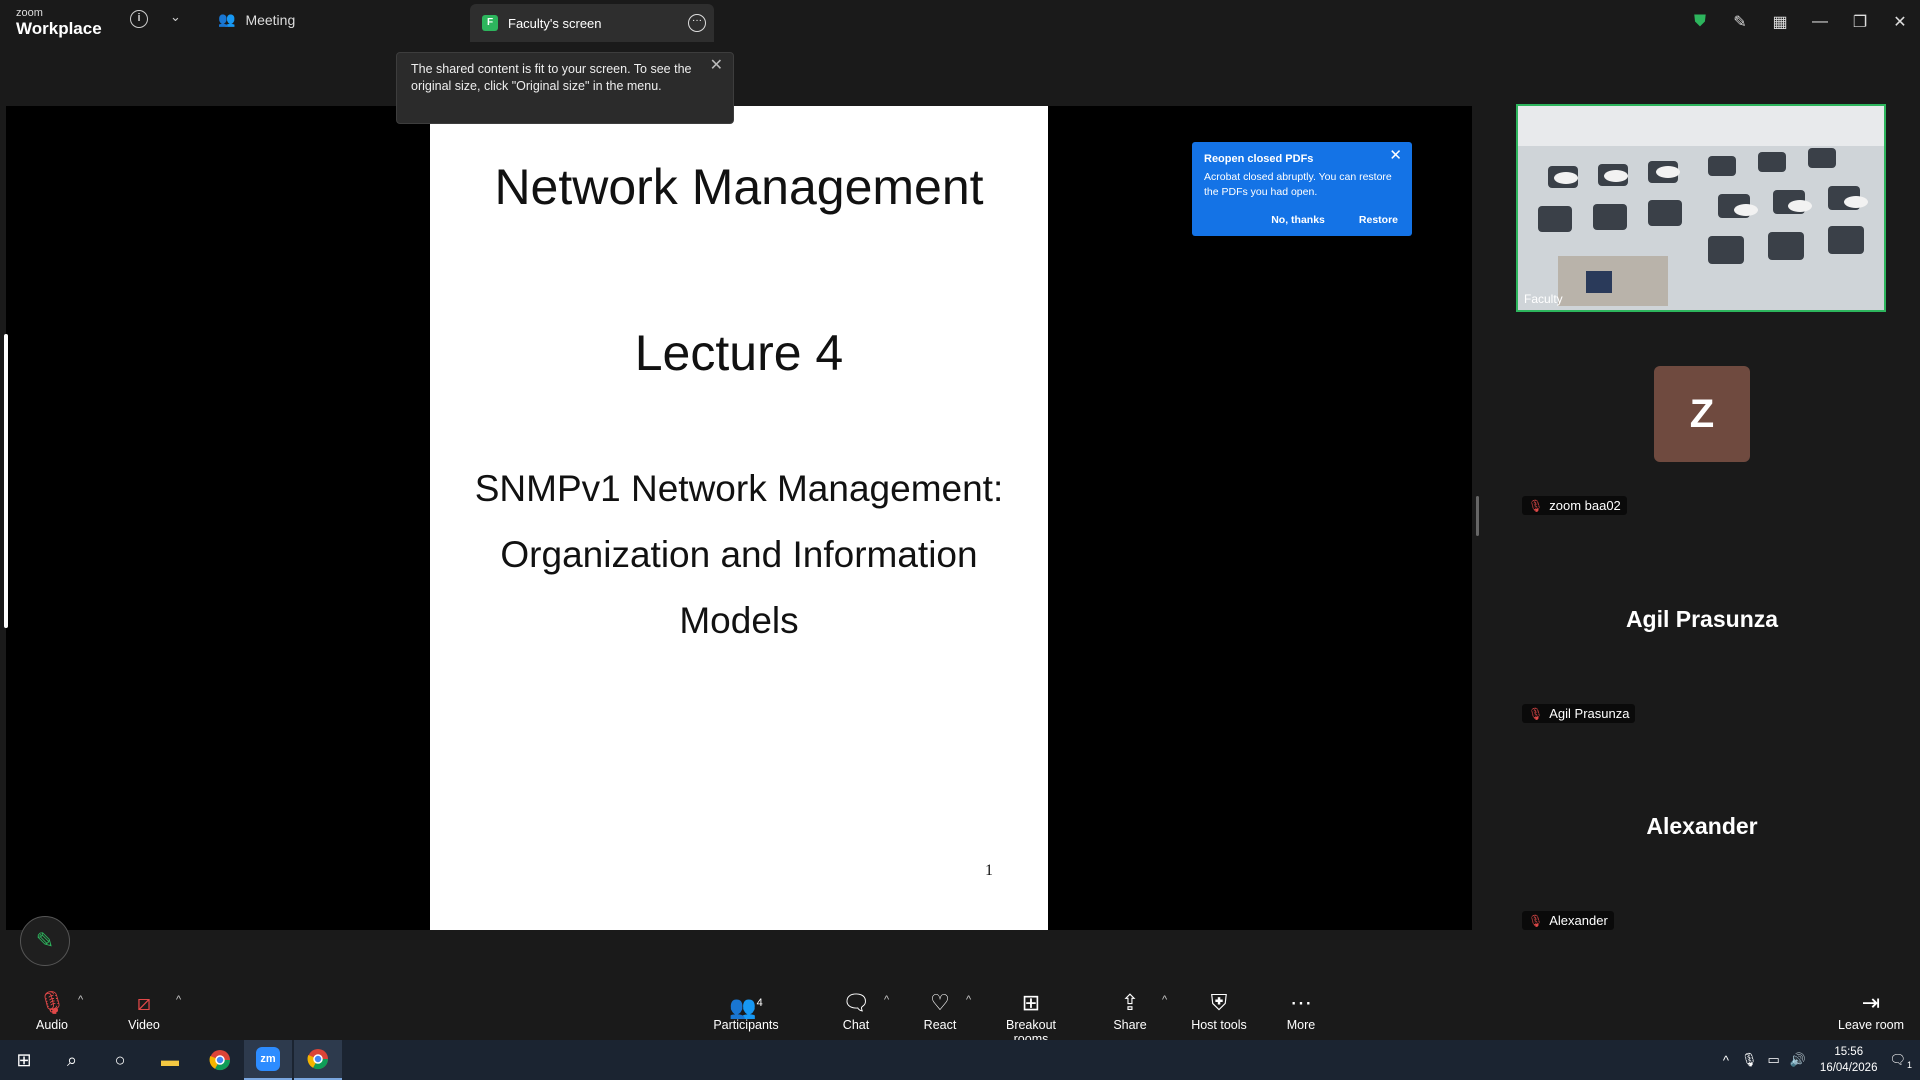 The image size is (1920, 1080). Describe the element at coordinates (989, 870) in the screenshot. I see `slide-page-number: 1` at that location.